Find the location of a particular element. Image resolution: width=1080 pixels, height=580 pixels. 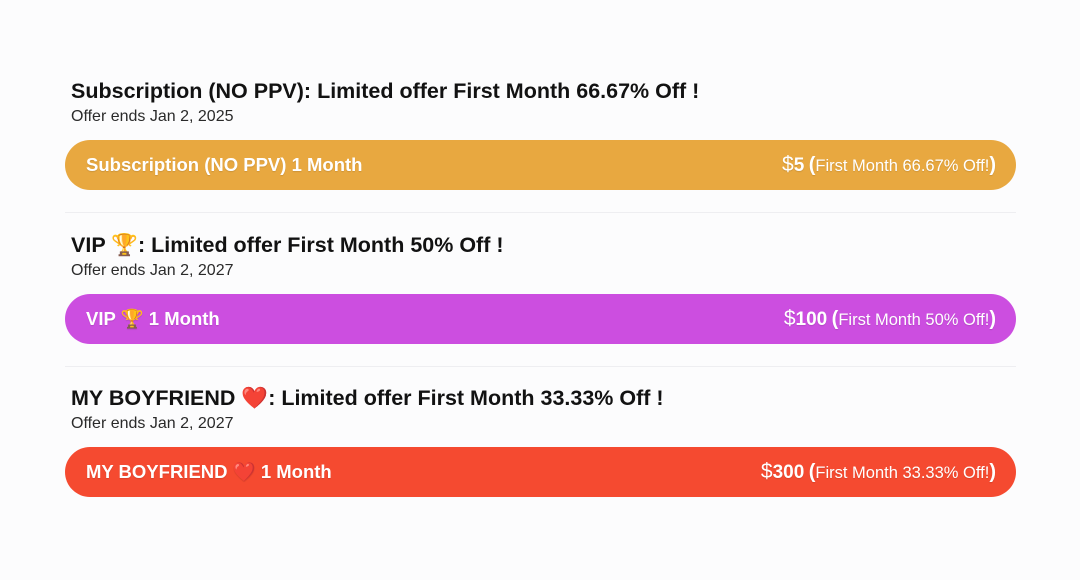

plan-price: $5 (First Month 66.67% Off!) is located at coordinates (889, 166).